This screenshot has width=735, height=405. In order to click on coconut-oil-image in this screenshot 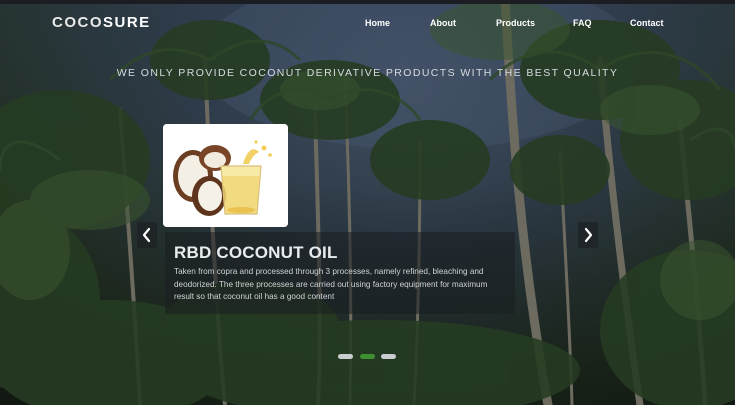, I will do `click(225, 175)`.